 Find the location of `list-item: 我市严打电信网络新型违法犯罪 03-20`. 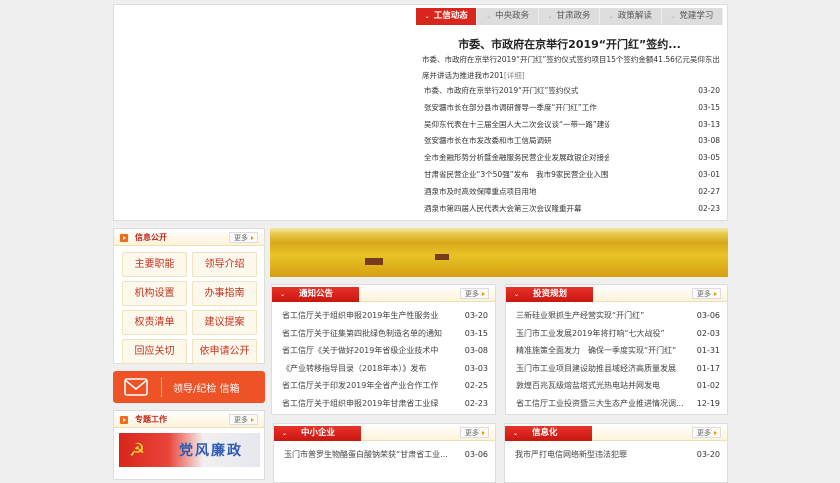

list-item: 我市严打电信网络新型违法犯罪 03-20 is located at coordinates (617, 455).